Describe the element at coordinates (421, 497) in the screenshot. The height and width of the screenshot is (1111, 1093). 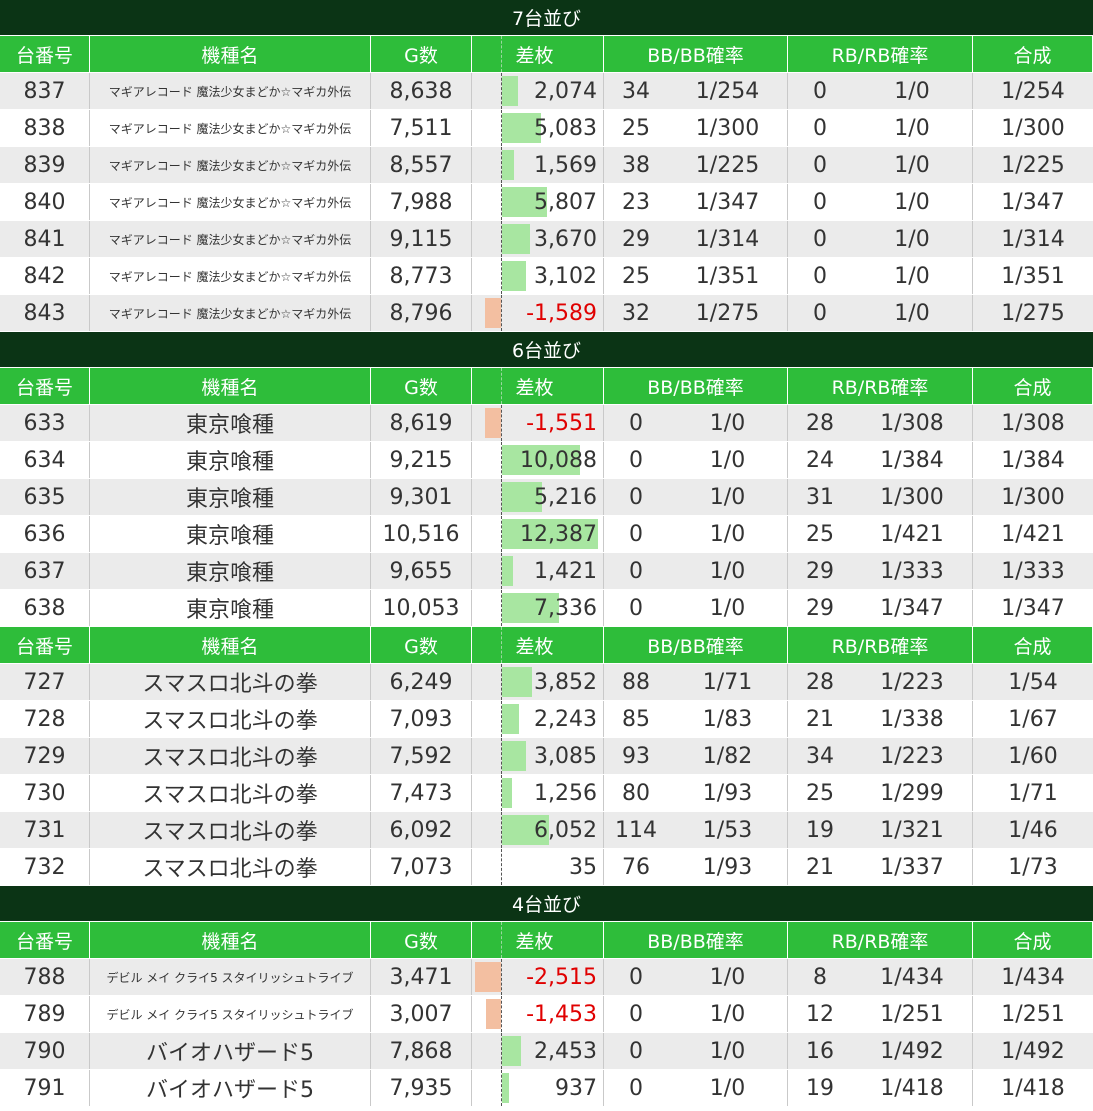
I see `game-count: 9,301` at that location.